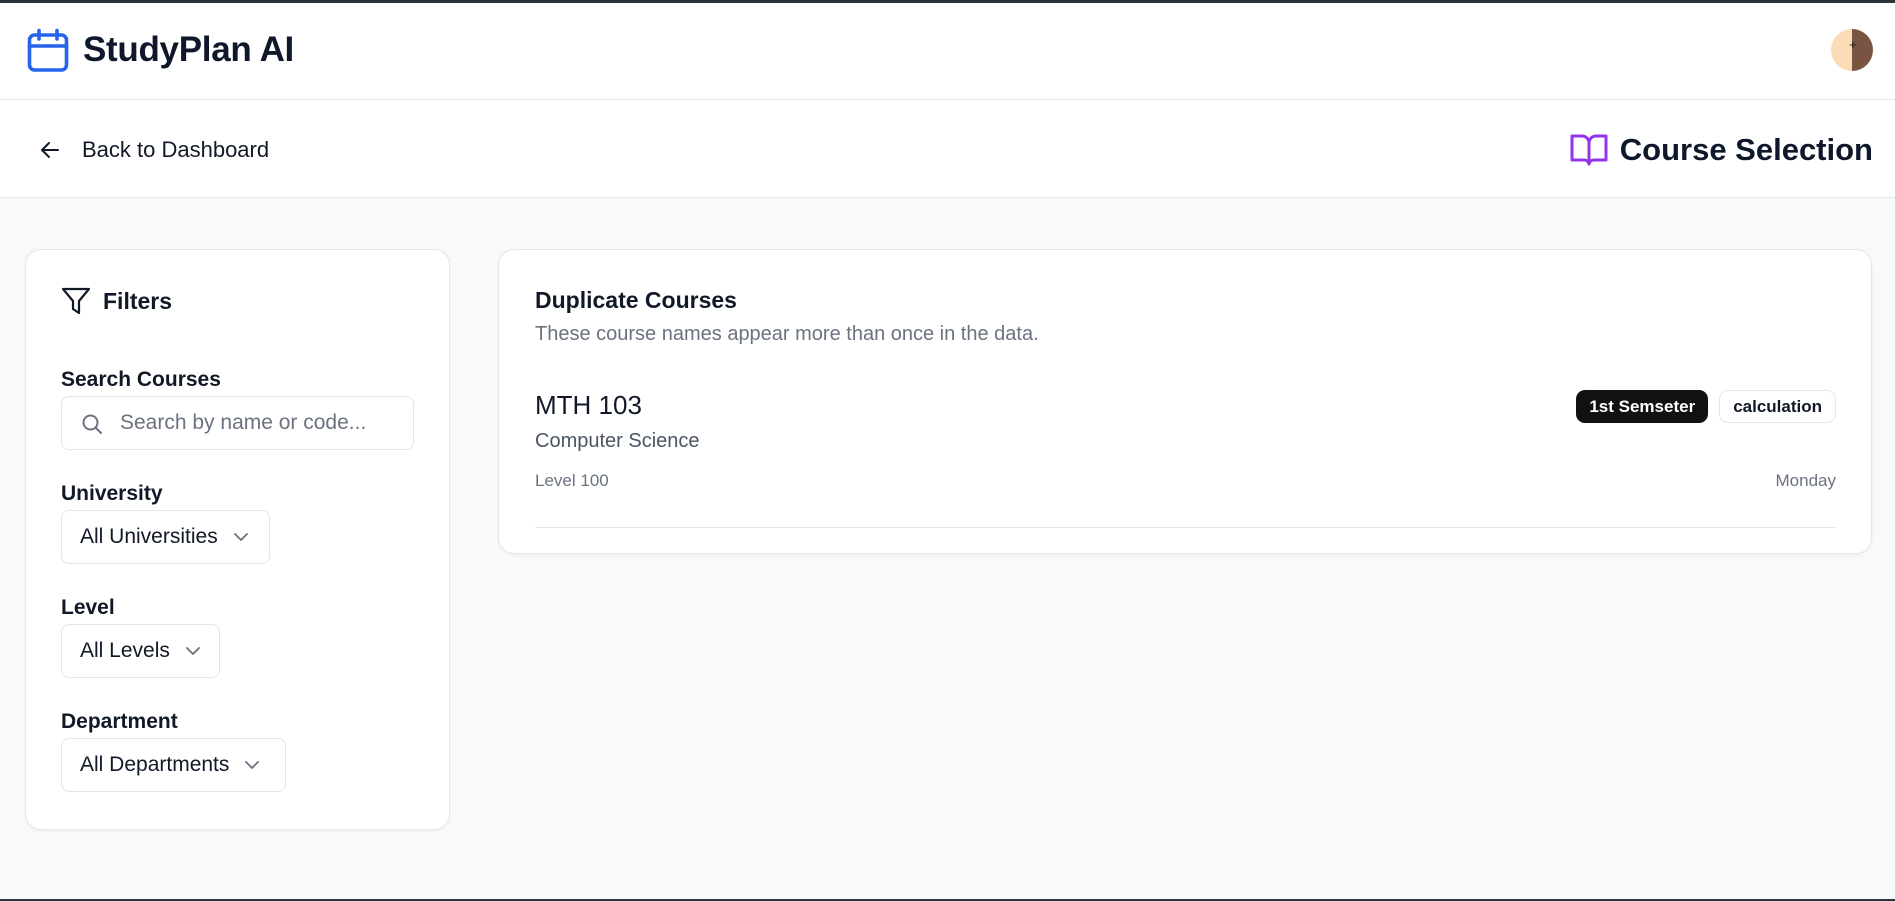  I want to click on sub-navigation: Back to Dashboard Course Selection, so click(947, 149).